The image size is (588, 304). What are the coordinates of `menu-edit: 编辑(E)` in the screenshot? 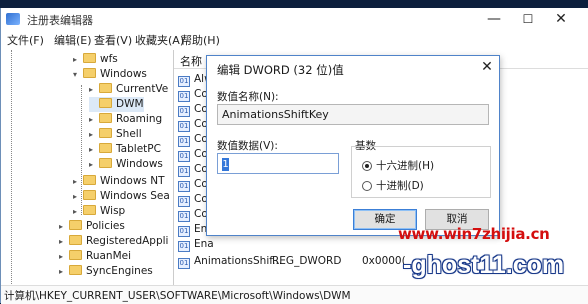 It's located at (73, 40).